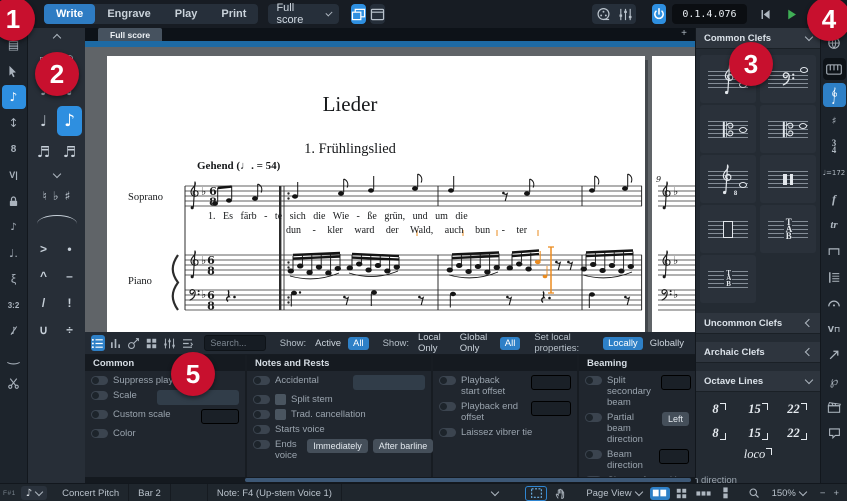  What do you see at coordinates (358, 343) in the screenshot?
I see `show-all-option: All` at bounding box center [358, 343].